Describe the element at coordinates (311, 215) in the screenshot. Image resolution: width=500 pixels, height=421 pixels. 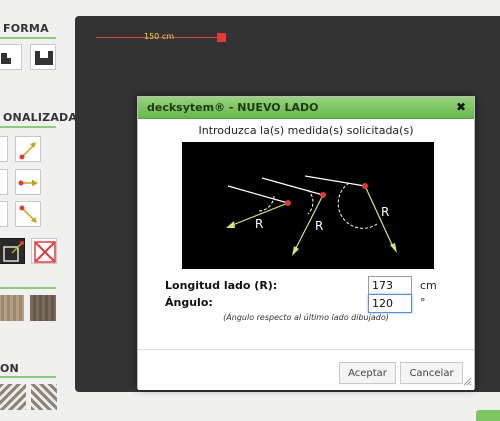
I see `angle-diagram-illustration: R R R` at that location.